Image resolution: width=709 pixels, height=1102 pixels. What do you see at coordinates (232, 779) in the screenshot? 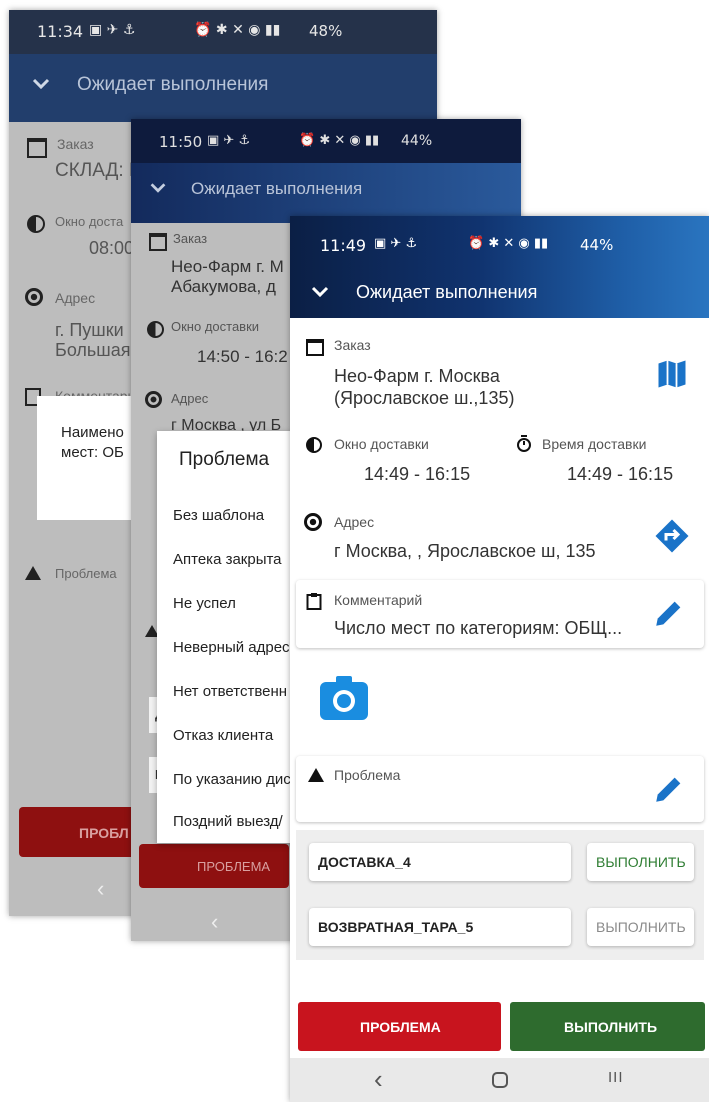
I see `dialog-option-label: По указанию дис` at bounding box center [232, 779].